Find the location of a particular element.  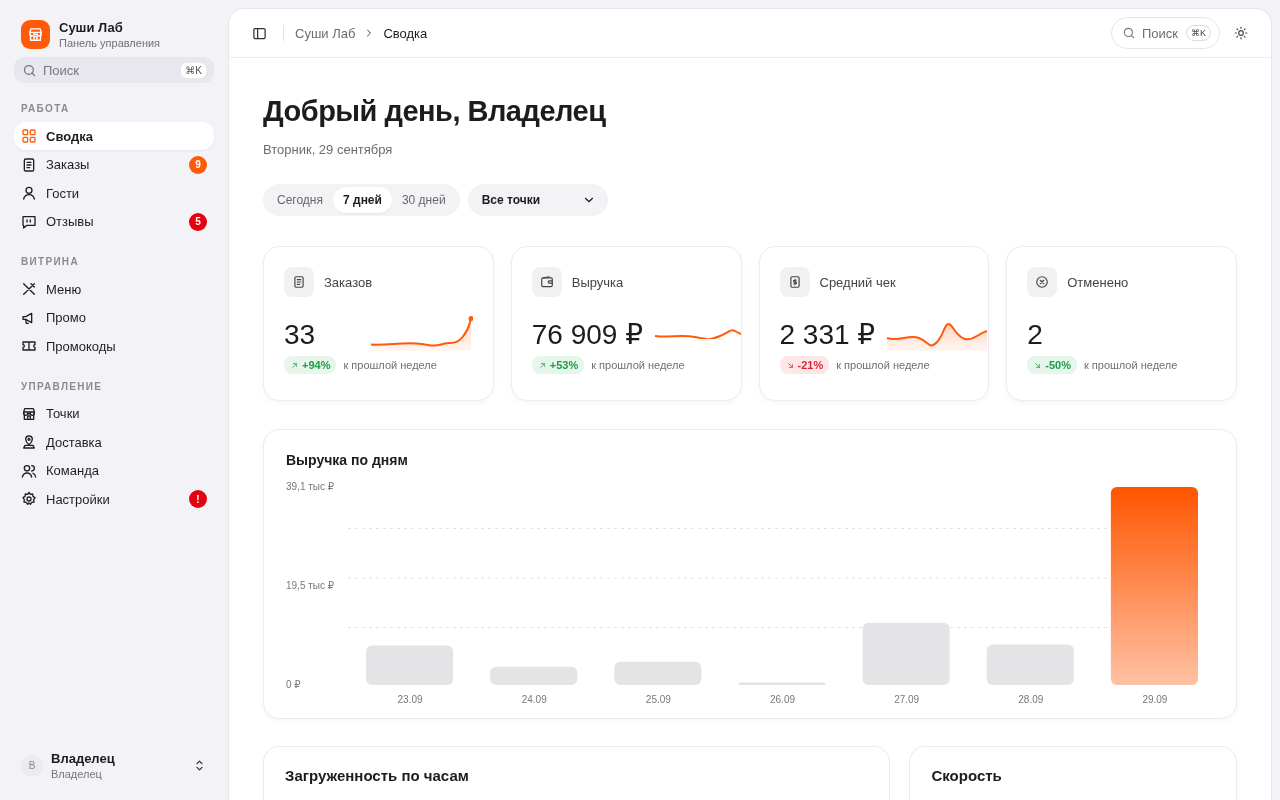

stat-label: Заказов is located at coordinates (348, 282).